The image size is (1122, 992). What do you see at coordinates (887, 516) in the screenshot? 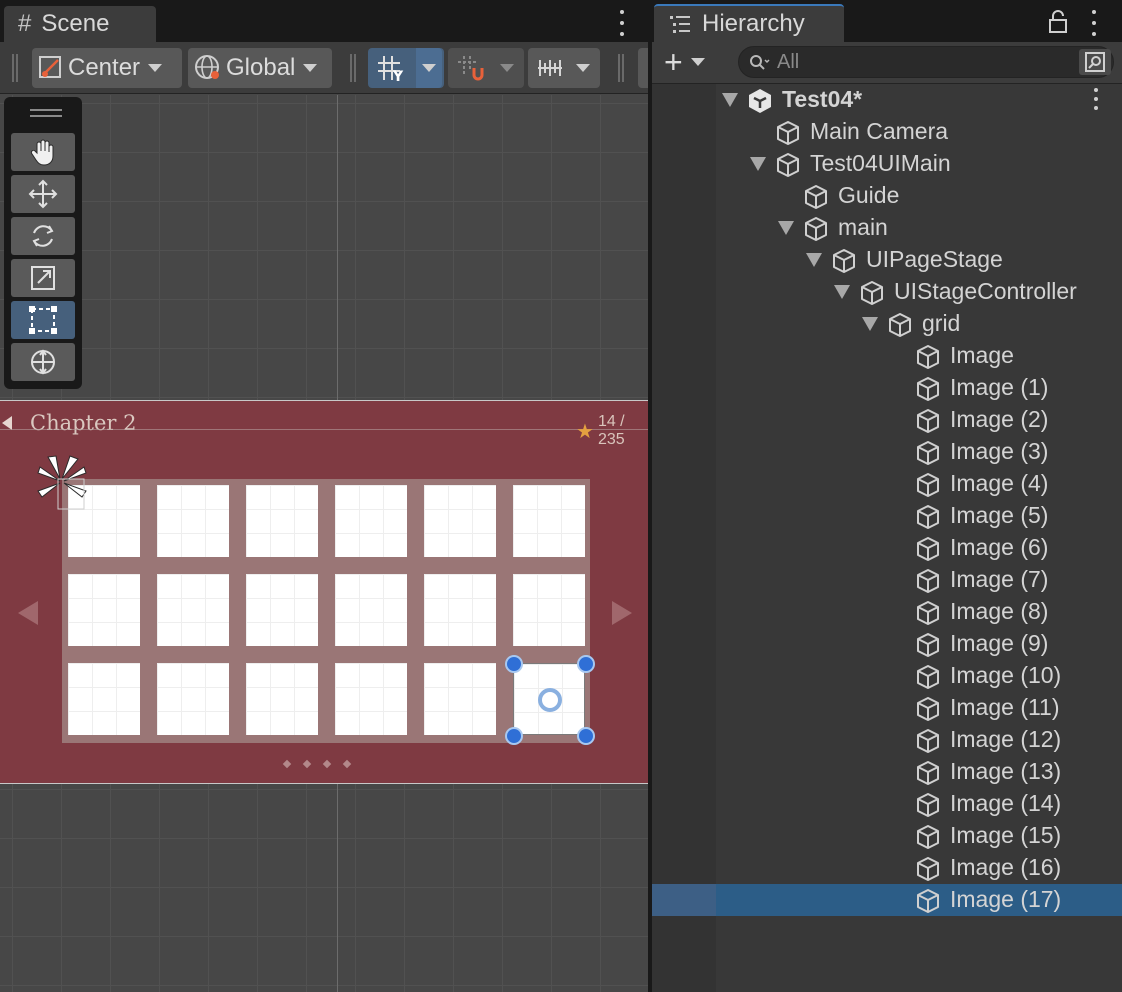
I see `hierarchy-item: Image (5)` at bounding box center [887, 516].